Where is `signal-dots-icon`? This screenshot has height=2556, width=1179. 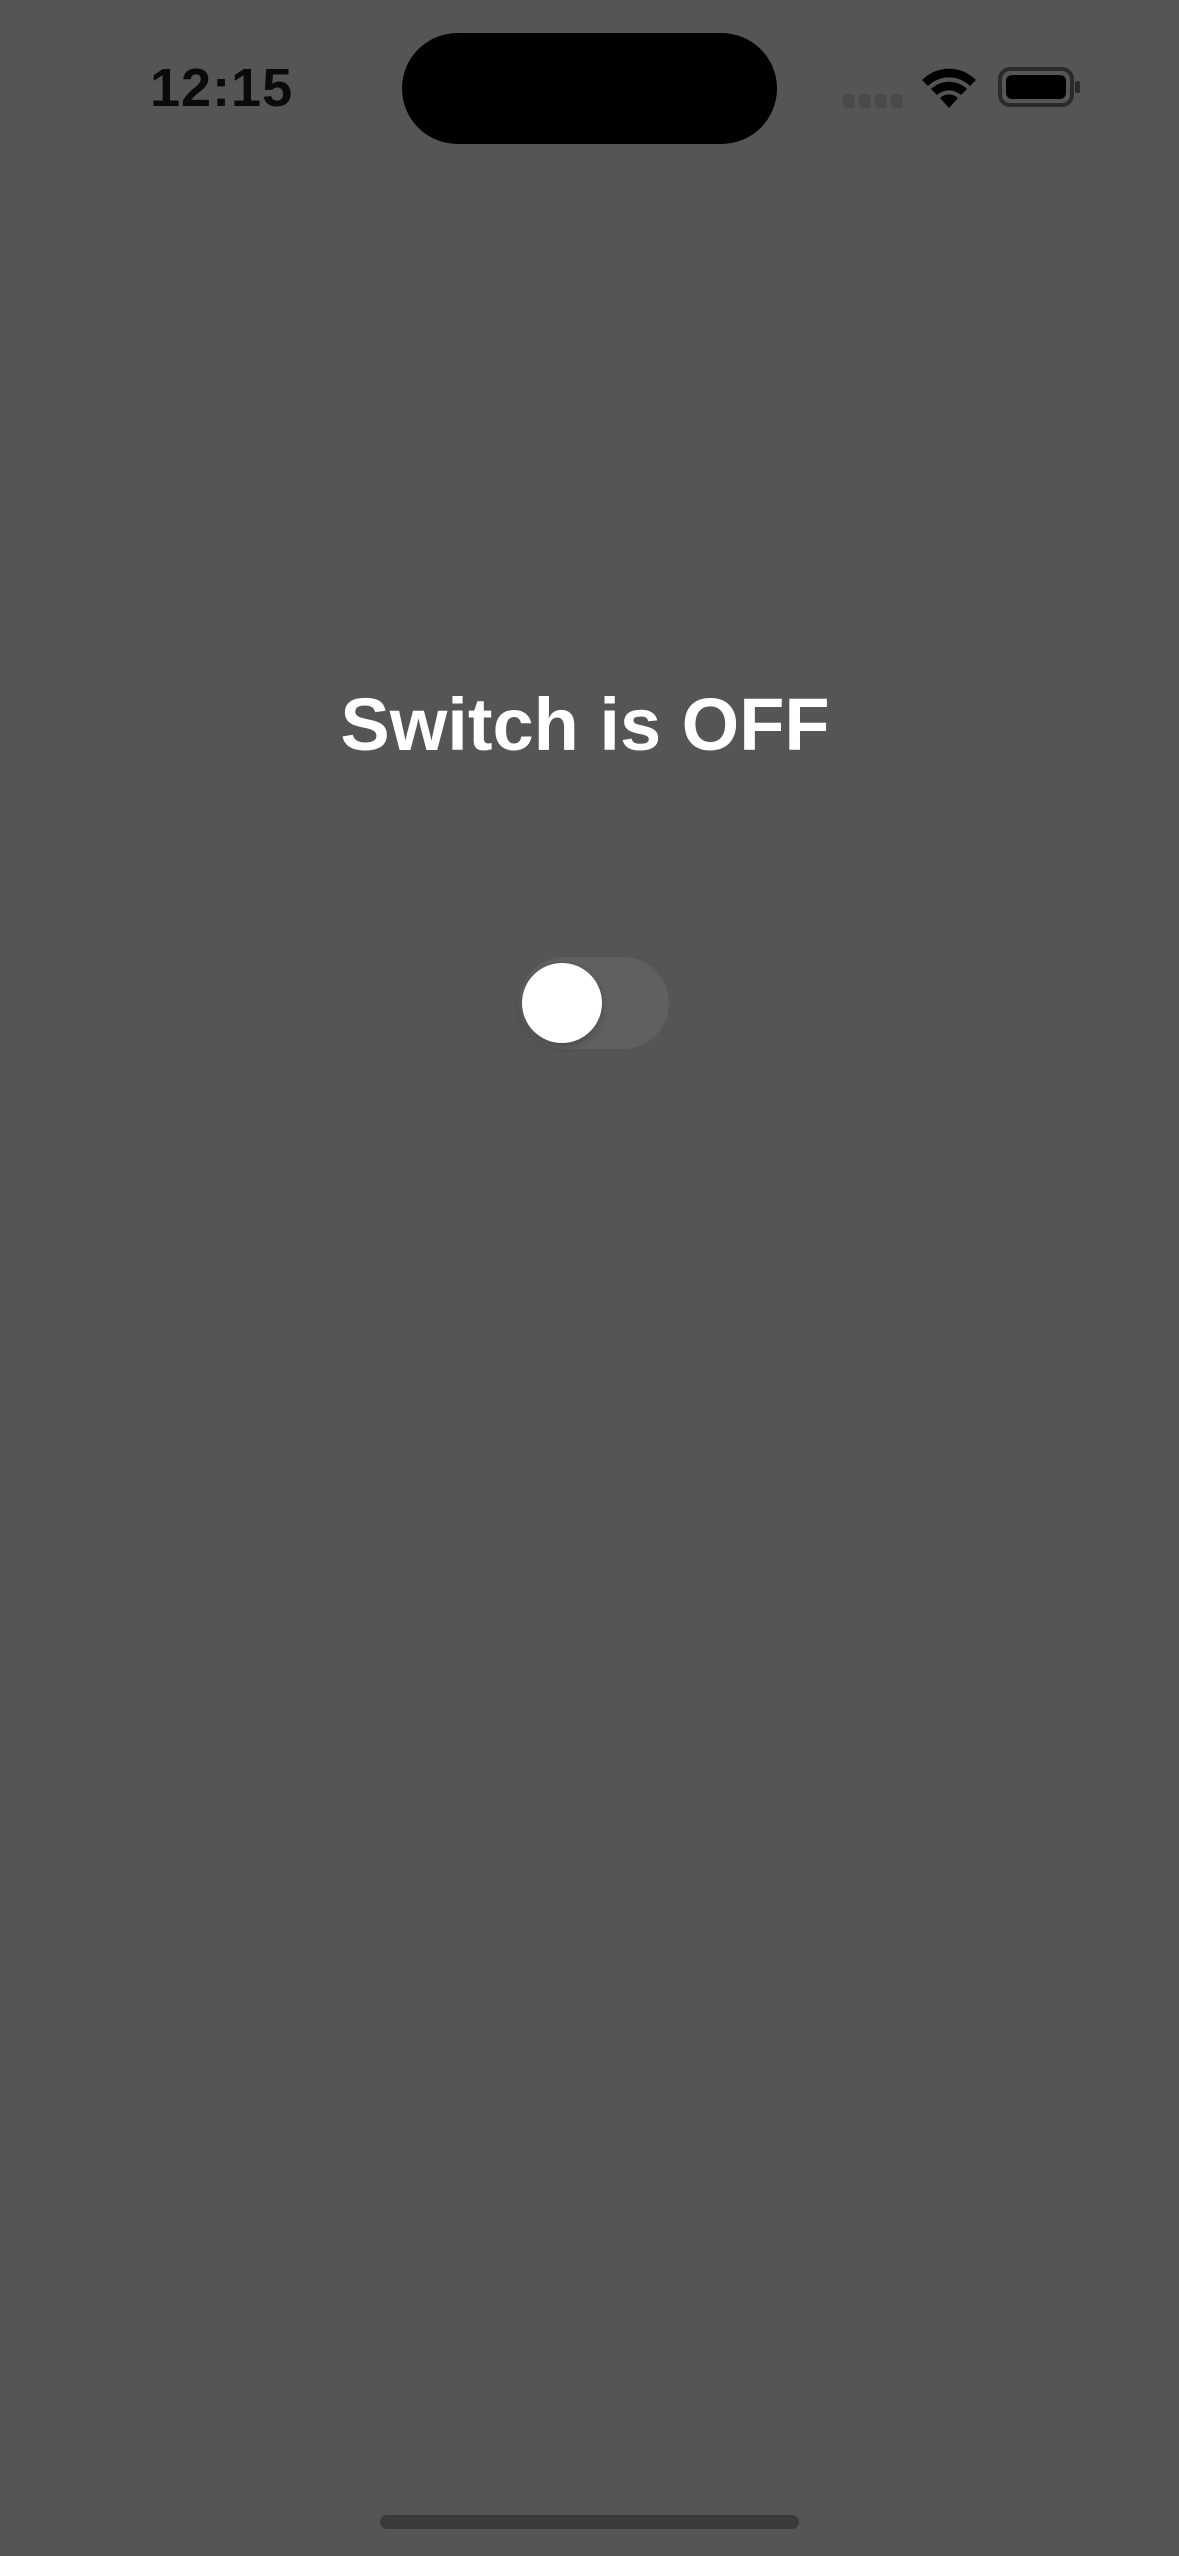 signal-dots-icon is located at coordinates (874, 101).